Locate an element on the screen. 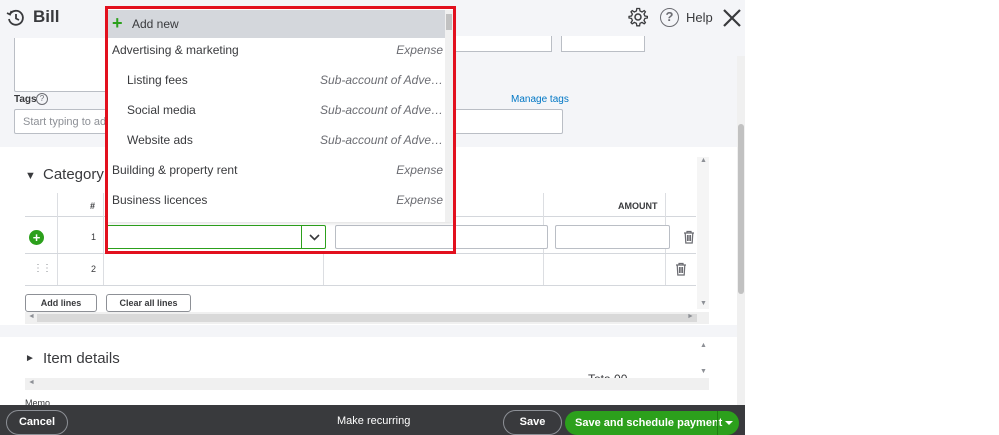 The height and width of the screenshot is (435, 999). history-icon is located at coordinates (16, 18).